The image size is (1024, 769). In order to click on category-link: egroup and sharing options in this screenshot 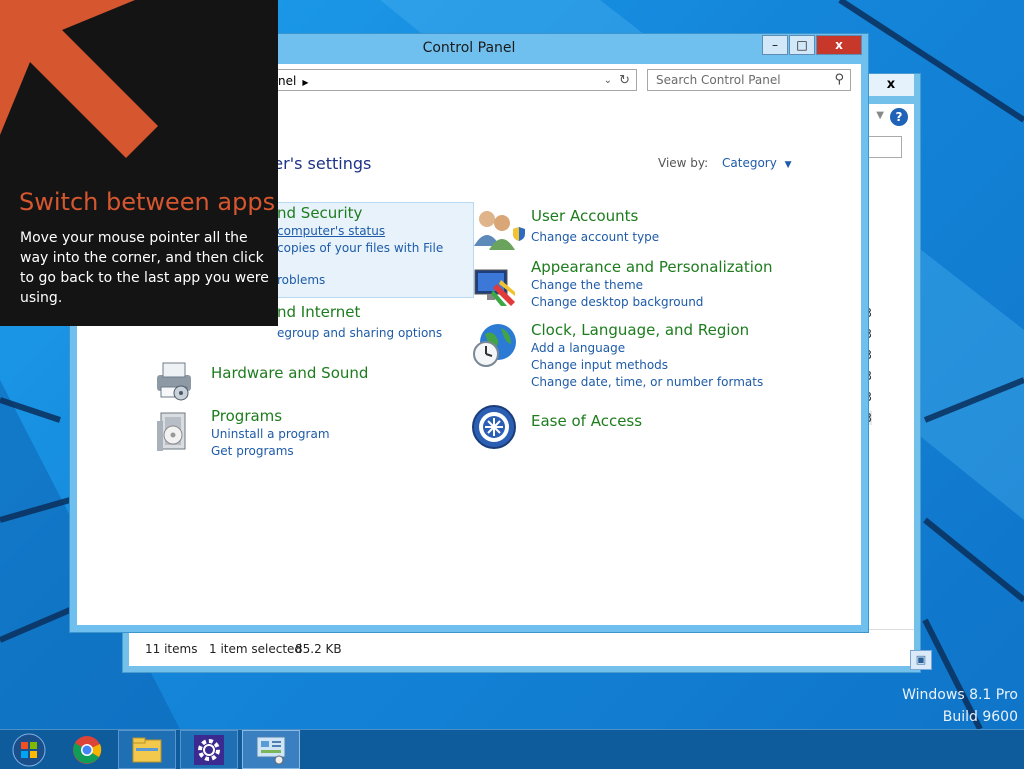, I will do `click(359, 333)`.